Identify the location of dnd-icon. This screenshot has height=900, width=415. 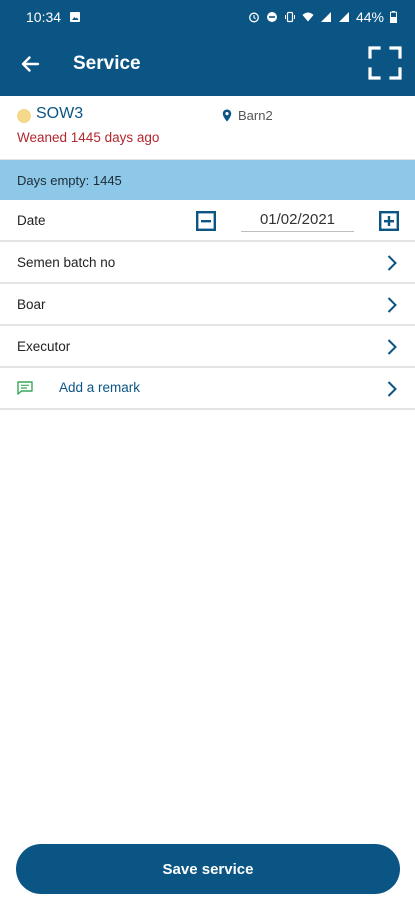
(271, 17).